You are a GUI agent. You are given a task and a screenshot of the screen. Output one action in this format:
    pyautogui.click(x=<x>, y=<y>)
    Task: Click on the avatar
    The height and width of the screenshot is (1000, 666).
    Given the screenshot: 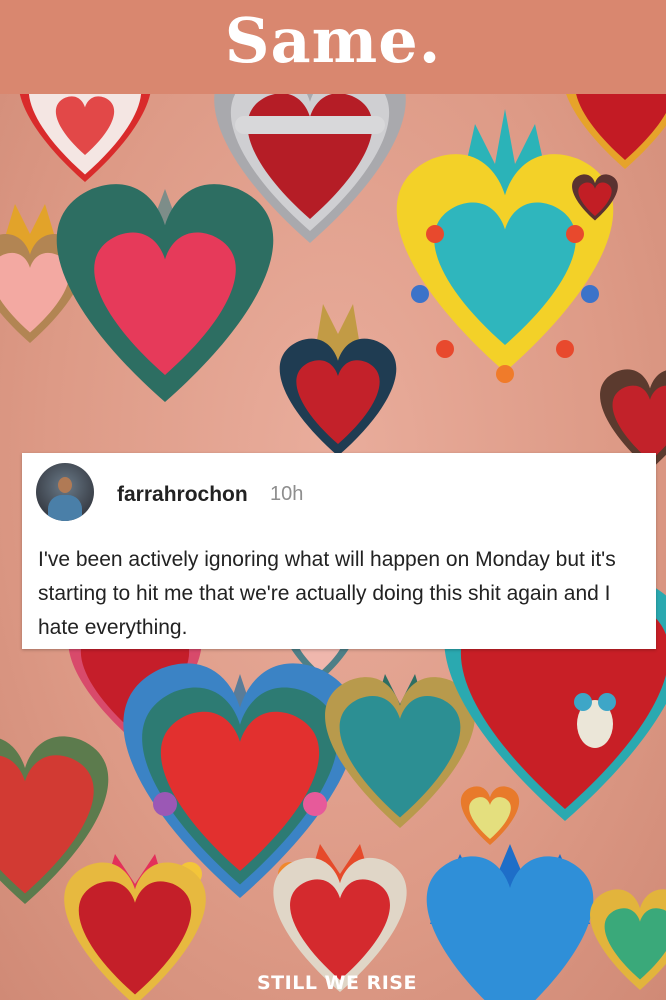 What is the action you would take?
    pyautogui.click(x=65, y=492)
    